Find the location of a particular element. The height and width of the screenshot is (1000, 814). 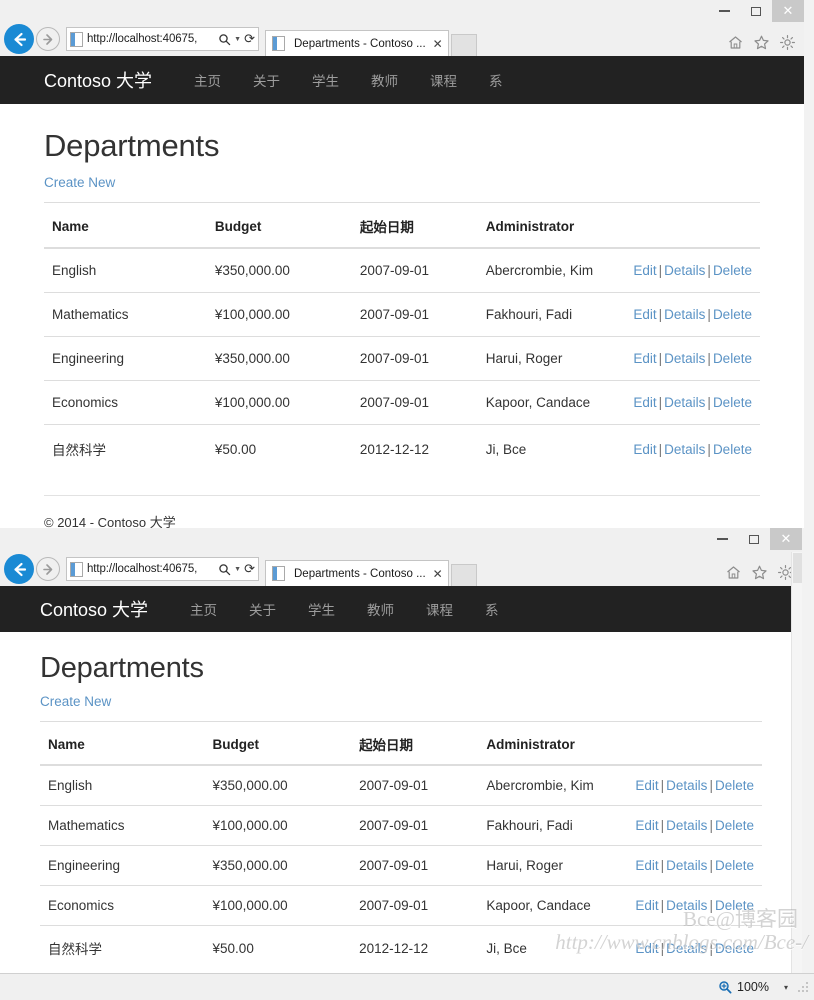

status-bar: 100% ▾ is located at coordinates (407, 986).